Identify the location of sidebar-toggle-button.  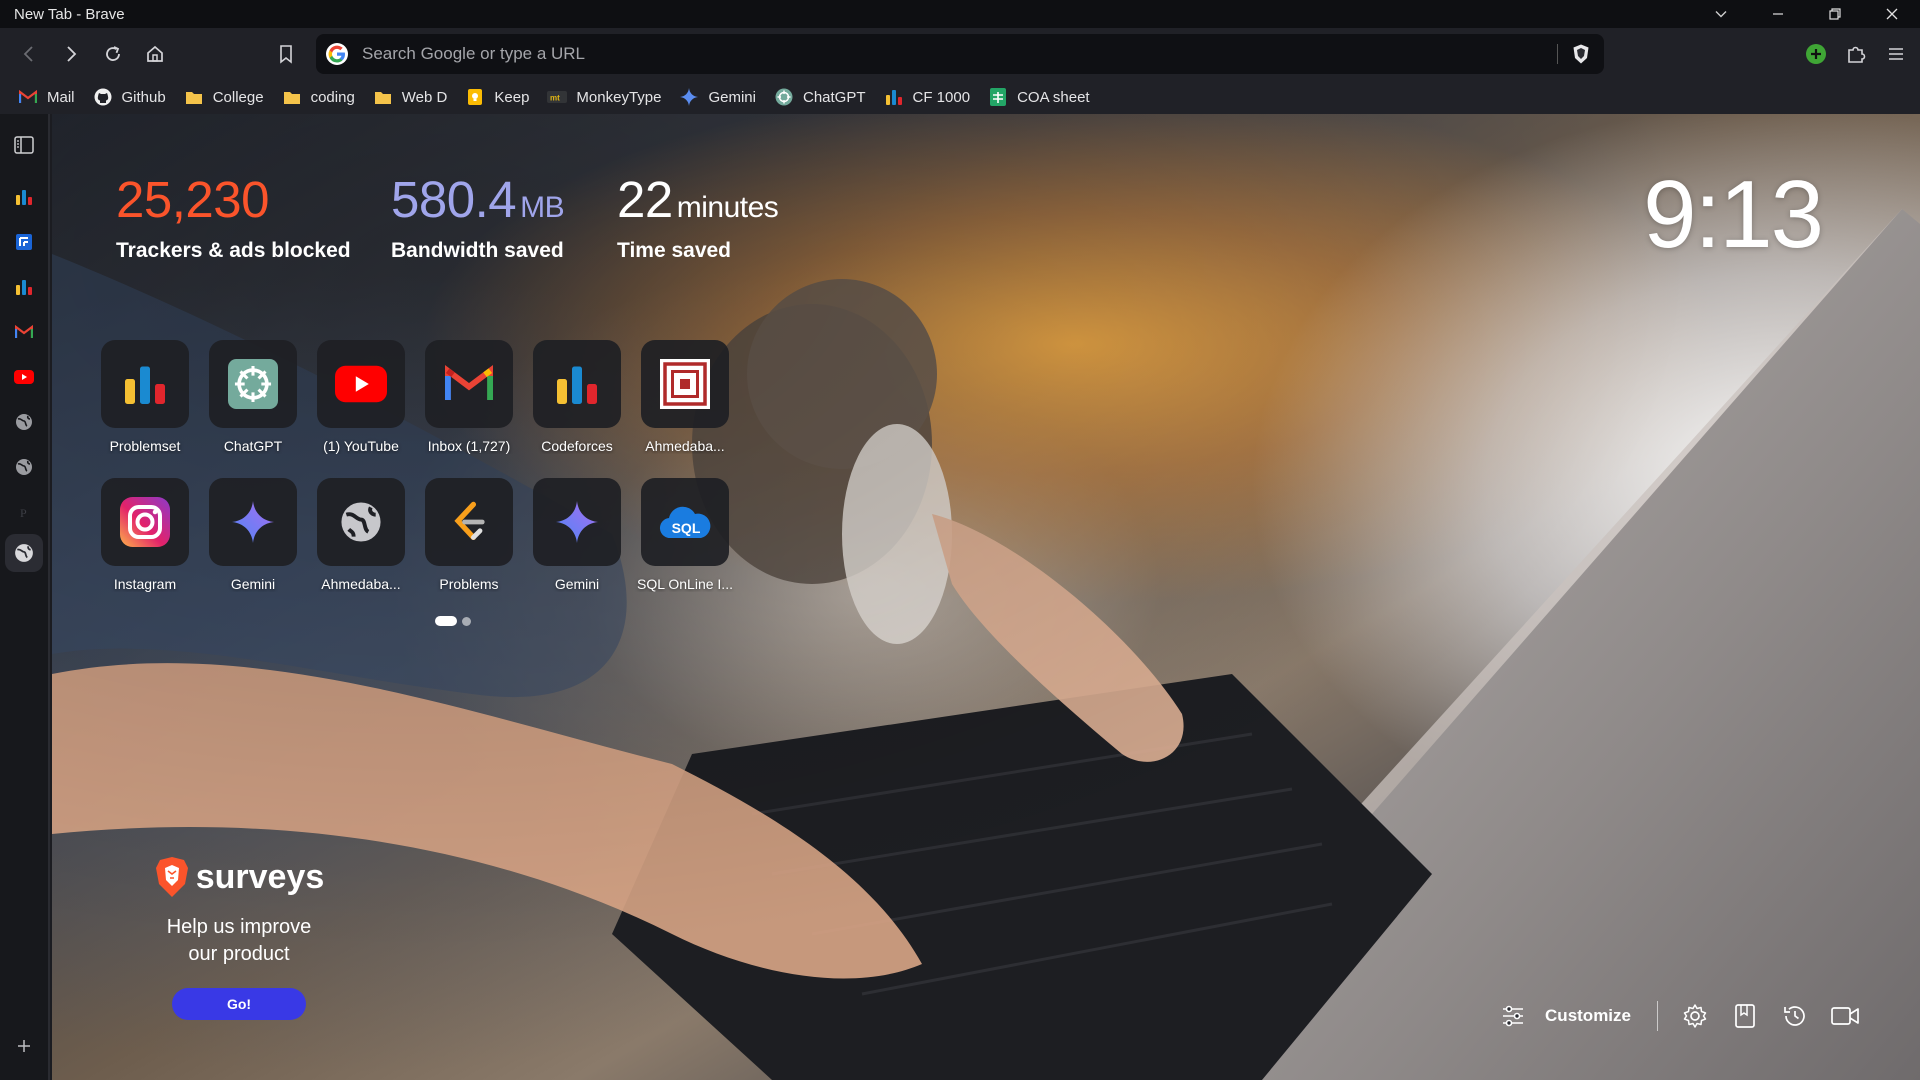
(24, 145).